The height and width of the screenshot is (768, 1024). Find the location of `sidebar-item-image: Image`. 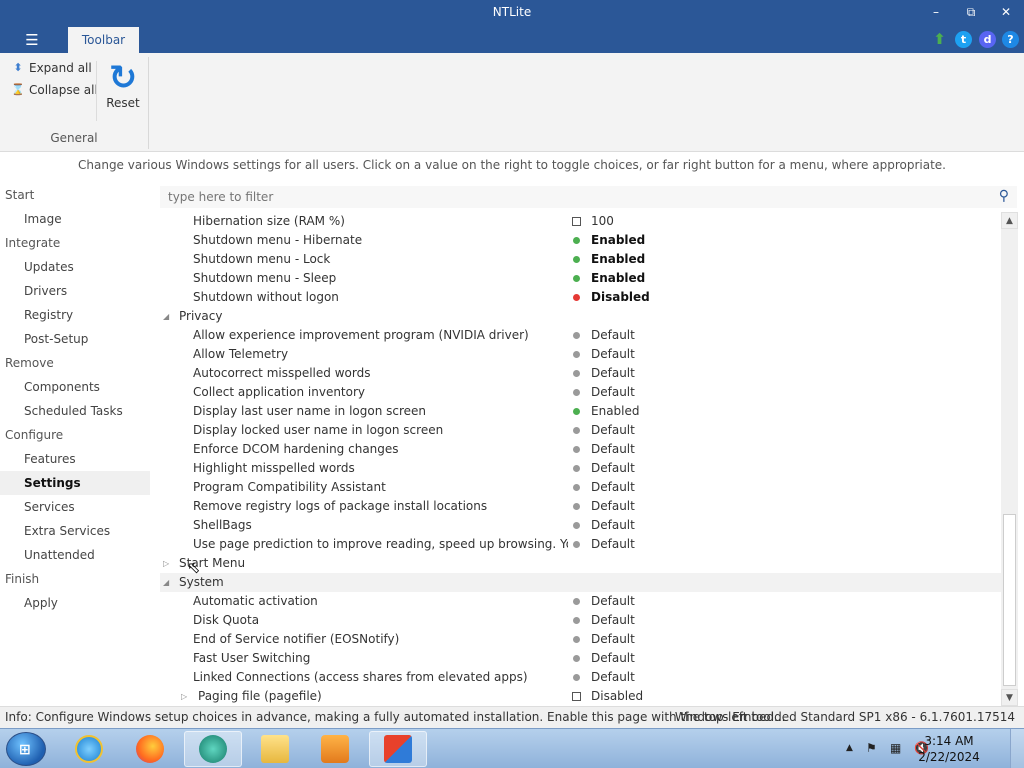

sidebar-item-image: Image is located at coordinates (75, 219).